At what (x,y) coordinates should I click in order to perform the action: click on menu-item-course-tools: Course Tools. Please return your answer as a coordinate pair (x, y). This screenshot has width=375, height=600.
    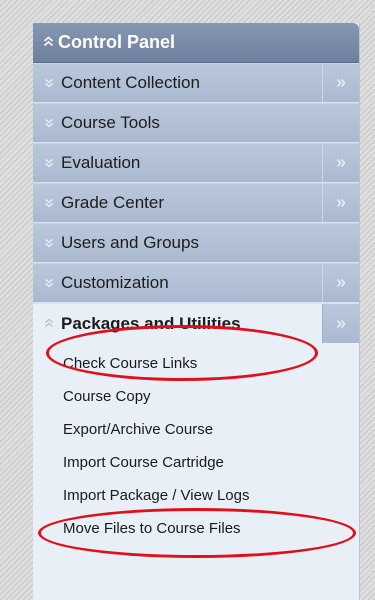
    Looking at the image, I should click on (196, 123).